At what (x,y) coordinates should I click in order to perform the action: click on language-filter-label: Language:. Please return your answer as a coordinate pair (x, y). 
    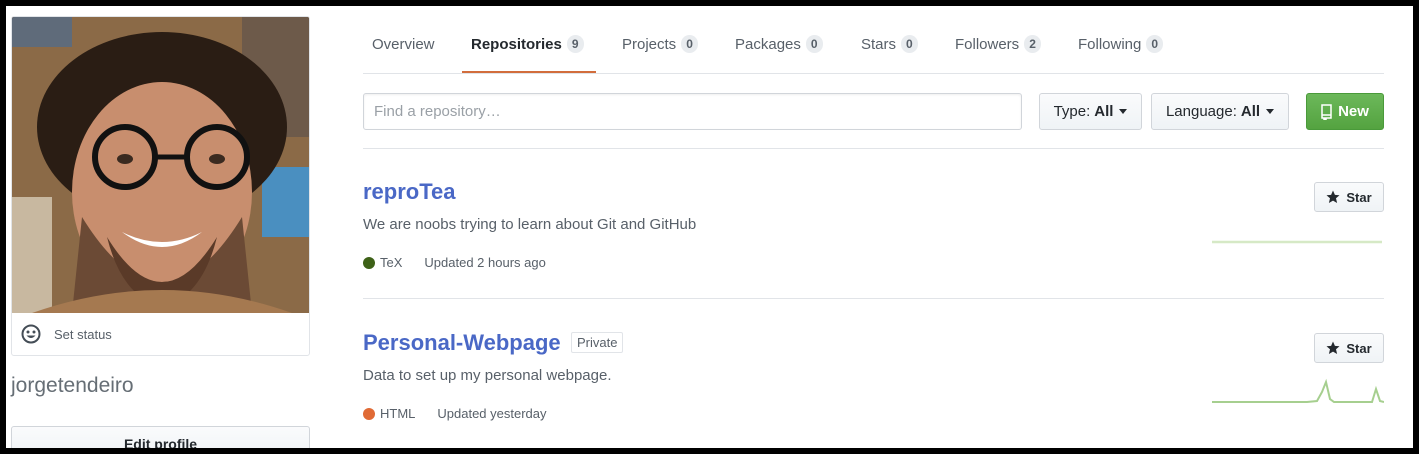
    Looking at the image, I should click on (1201, 111).